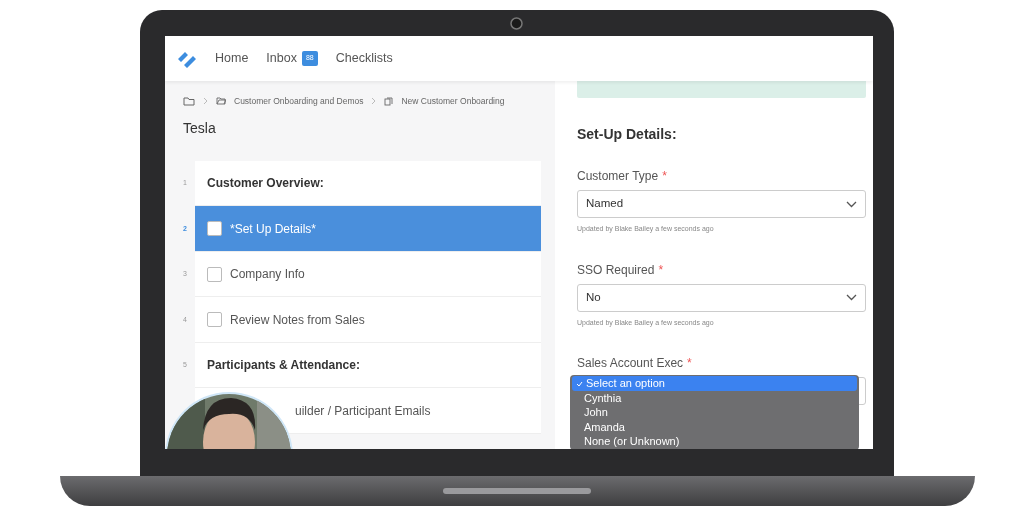  What do you see at coordinates (516, 23) in the screenshot?
I see `webcam-icon` at bounding box center [516, 23].